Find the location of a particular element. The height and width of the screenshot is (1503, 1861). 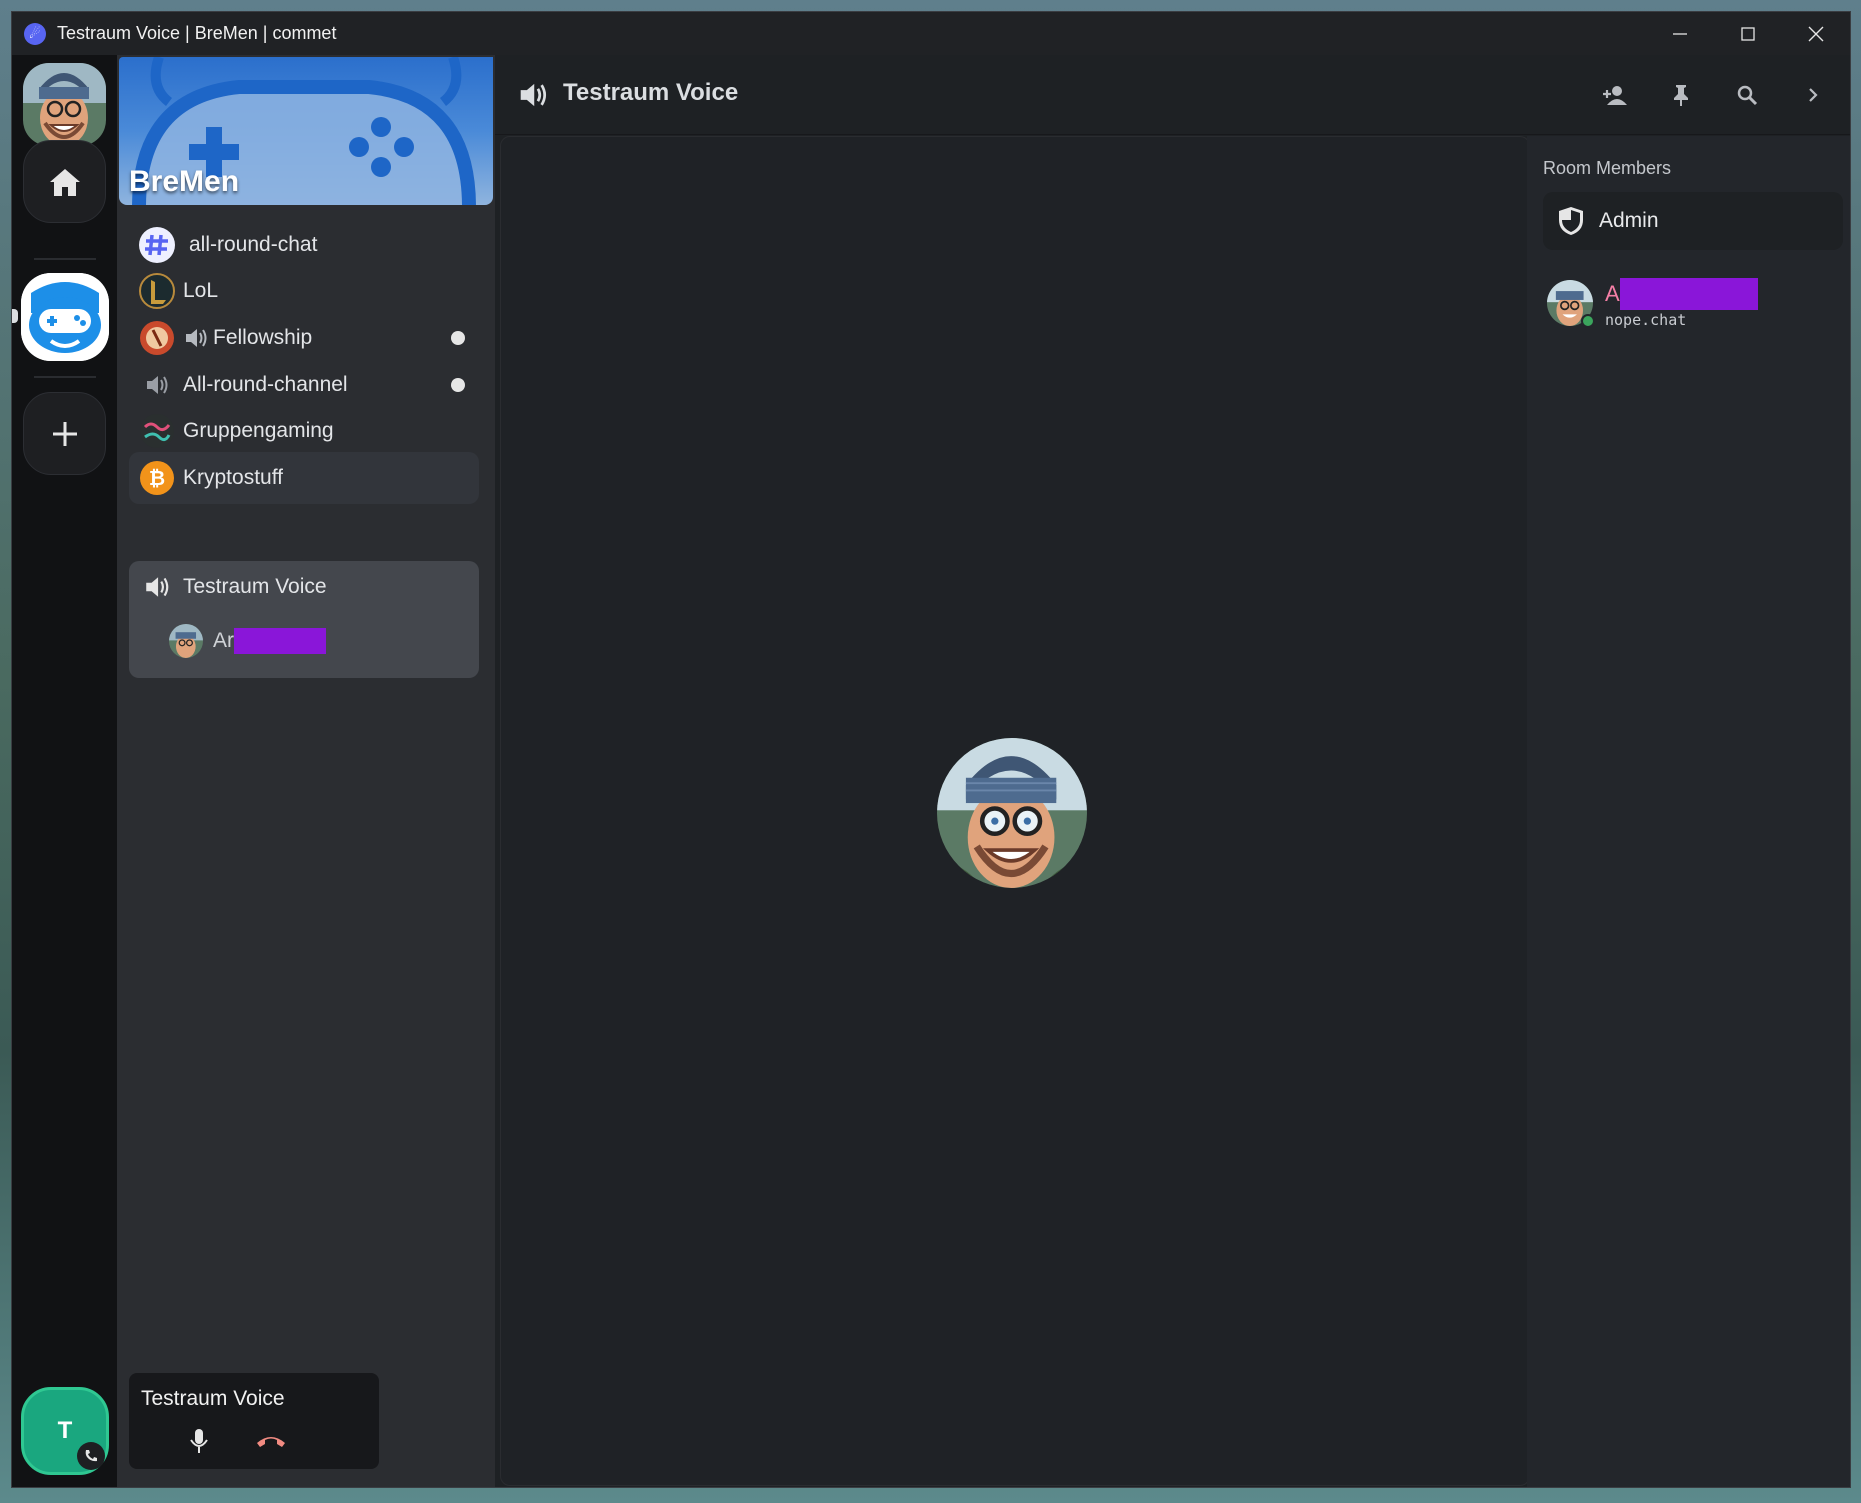

profile-avatar is located at coordinates (64, 104).